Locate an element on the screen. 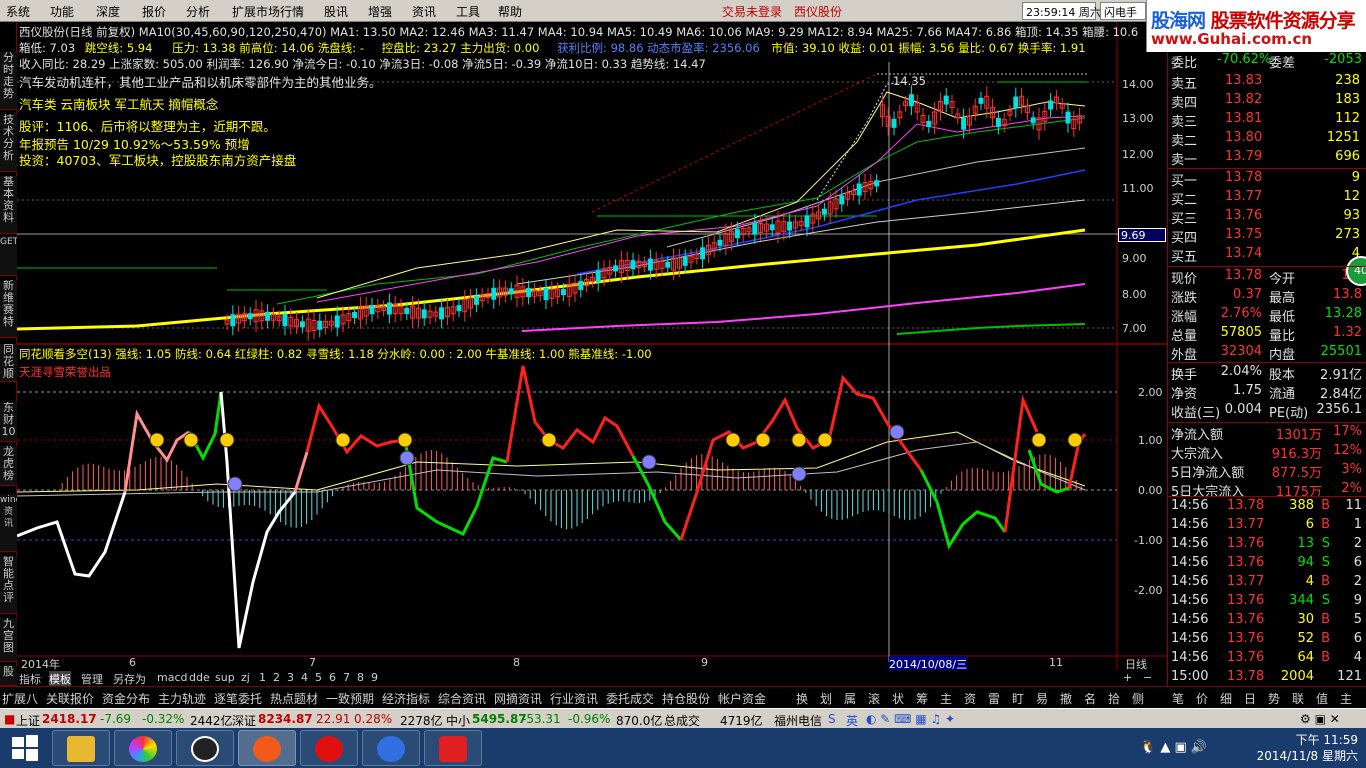  bottom-tool-button: 名 is located at coordinates (1090, 698).